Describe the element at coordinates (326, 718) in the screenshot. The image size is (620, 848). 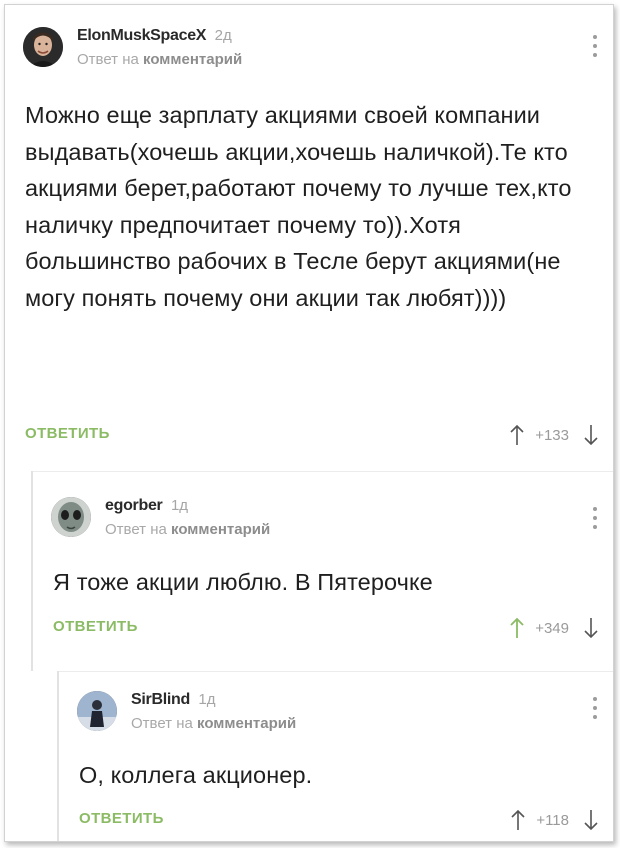
I see `comment-header: SirBlind 1д Ответ на комментарий` at that location.